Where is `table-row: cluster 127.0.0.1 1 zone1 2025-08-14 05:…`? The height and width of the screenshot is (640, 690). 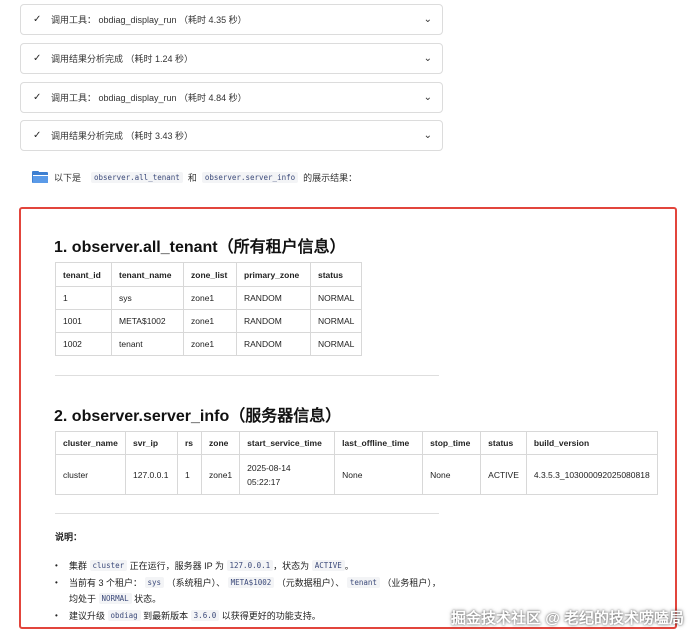
table-row: cluster 127.0.0.1 1 zone1 2025-08-14 05:… is located at coordinates (356, 474).